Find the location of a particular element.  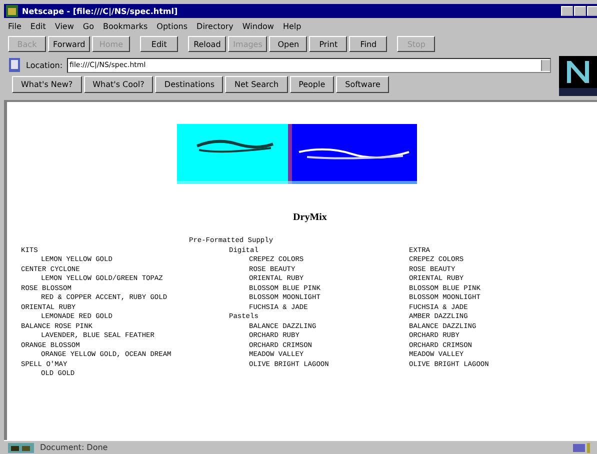

location-label: Location: is located at coordinates (44, 65).